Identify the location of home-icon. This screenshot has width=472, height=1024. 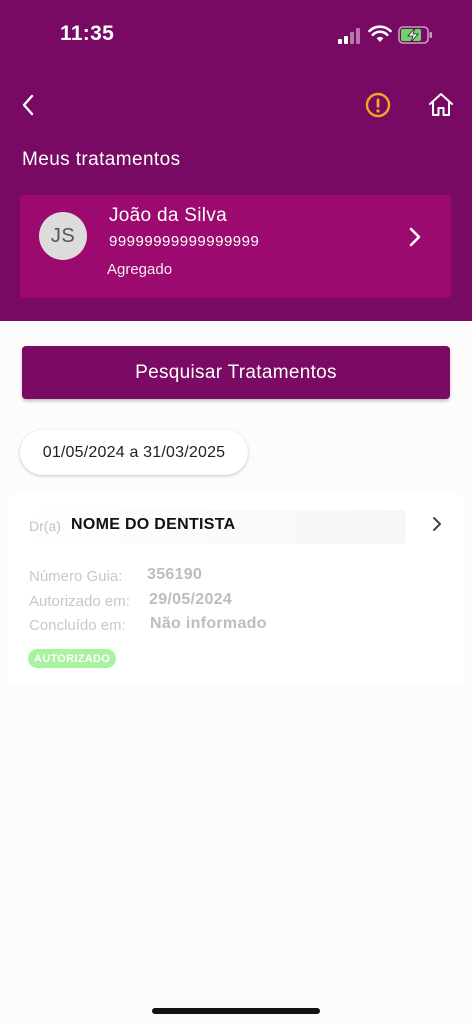
(441, 104).